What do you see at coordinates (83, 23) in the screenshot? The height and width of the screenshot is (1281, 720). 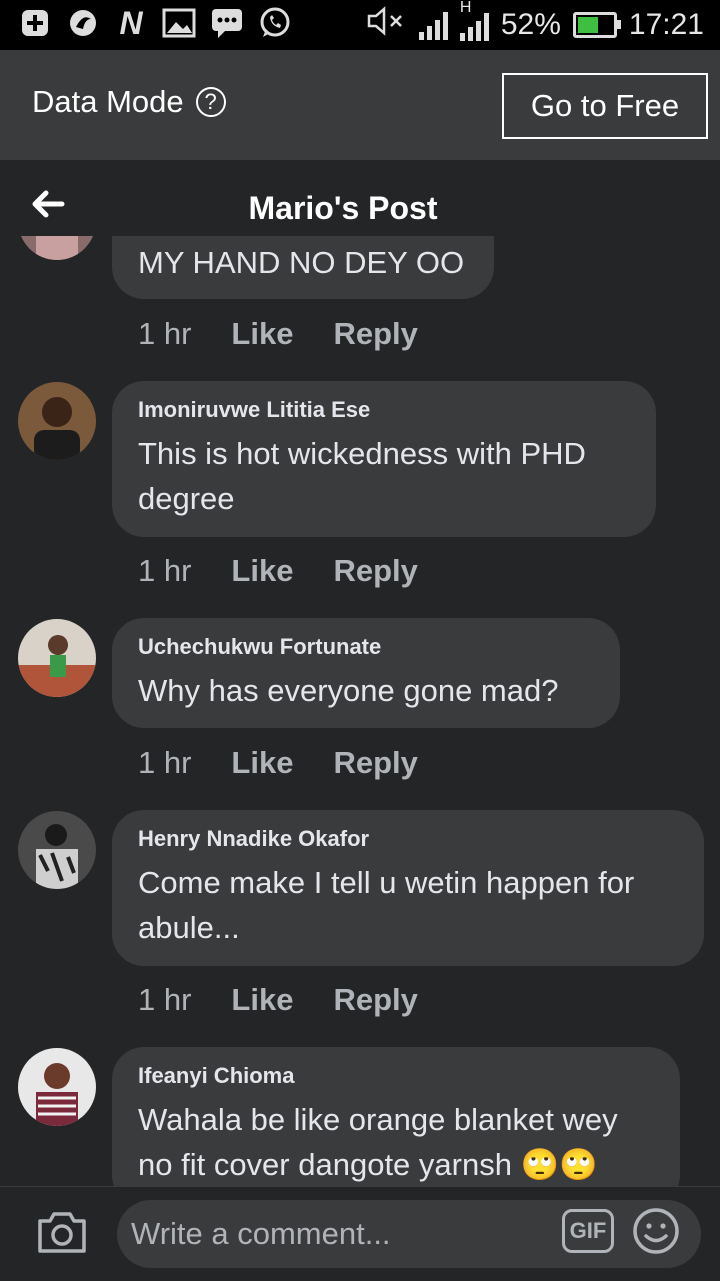 I see `app-icon` at bounding box center [83, 23].